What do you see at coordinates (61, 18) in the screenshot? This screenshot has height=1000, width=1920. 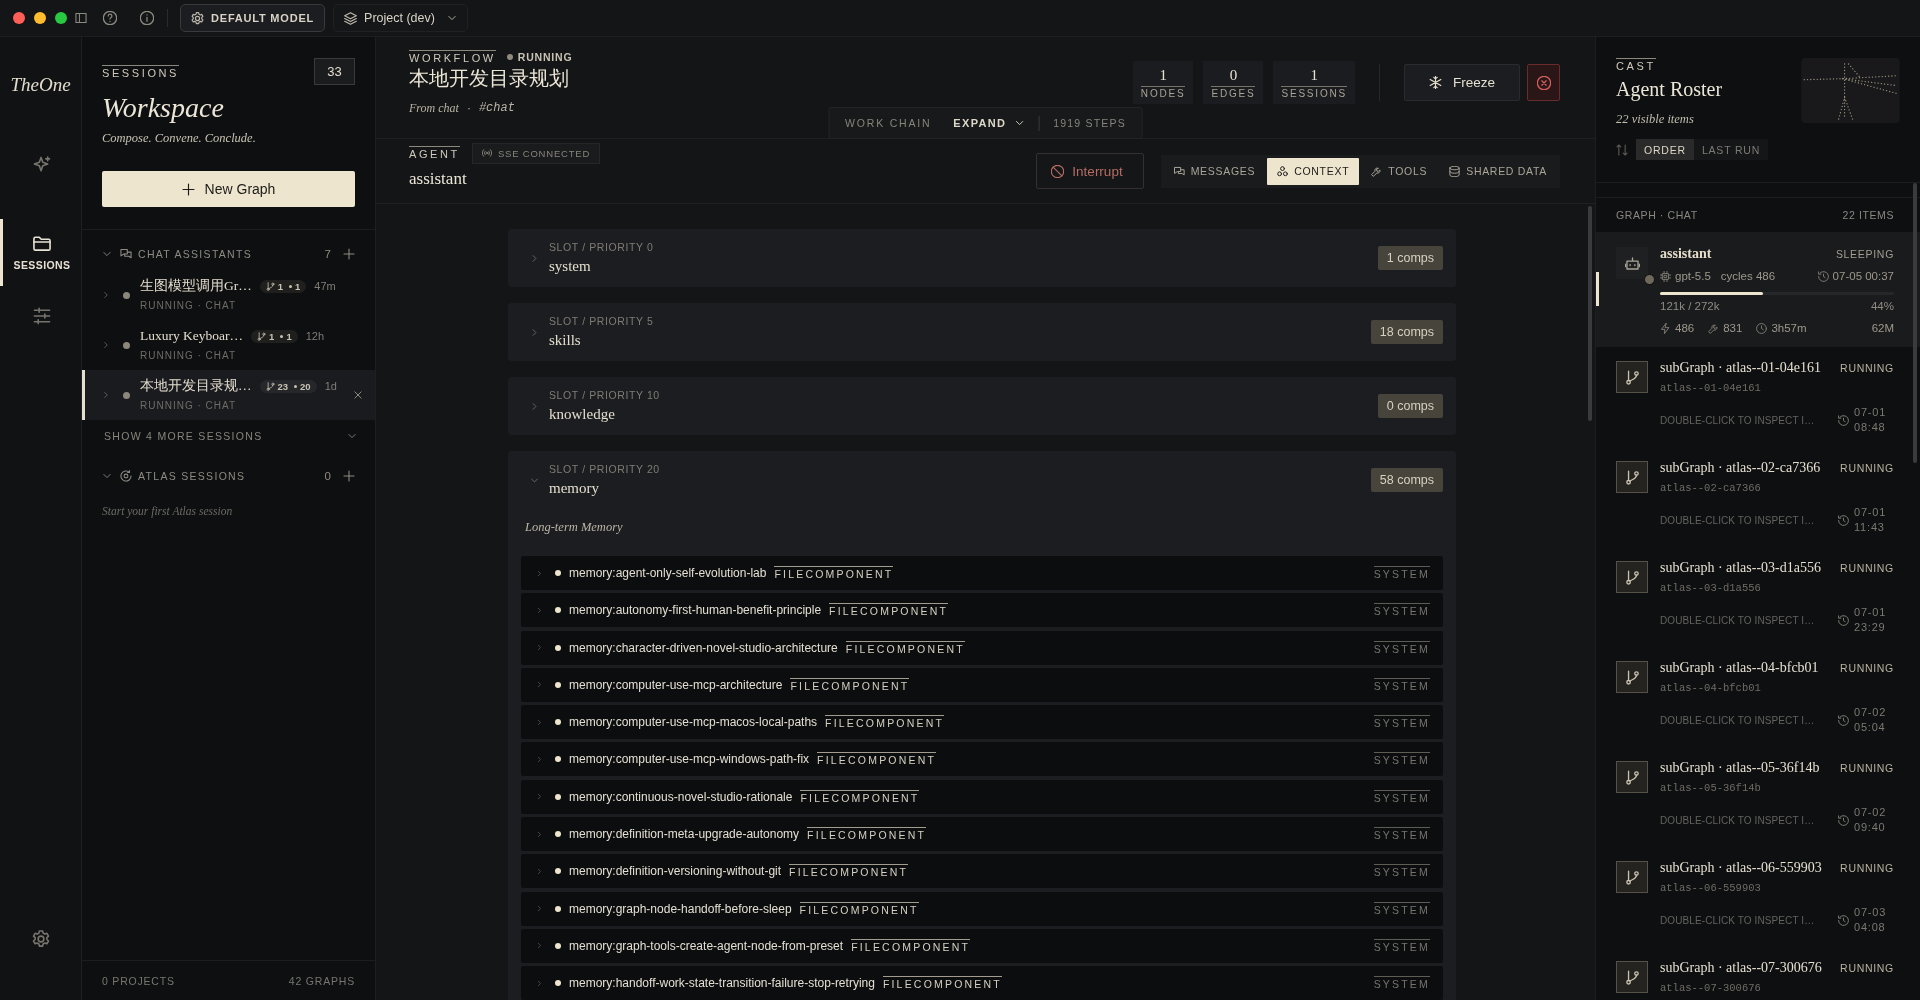 I see `window-zoom-button` at bounding box center [61, 18].